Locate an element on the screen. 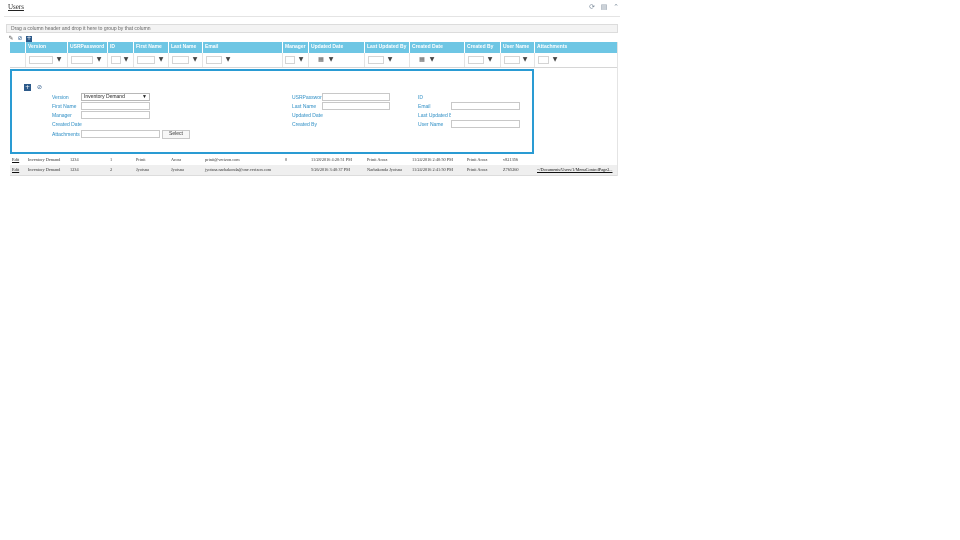 This screenshot has width=960, height=540. collapse-icon: ⌃ is located at coordinates (616, 7).